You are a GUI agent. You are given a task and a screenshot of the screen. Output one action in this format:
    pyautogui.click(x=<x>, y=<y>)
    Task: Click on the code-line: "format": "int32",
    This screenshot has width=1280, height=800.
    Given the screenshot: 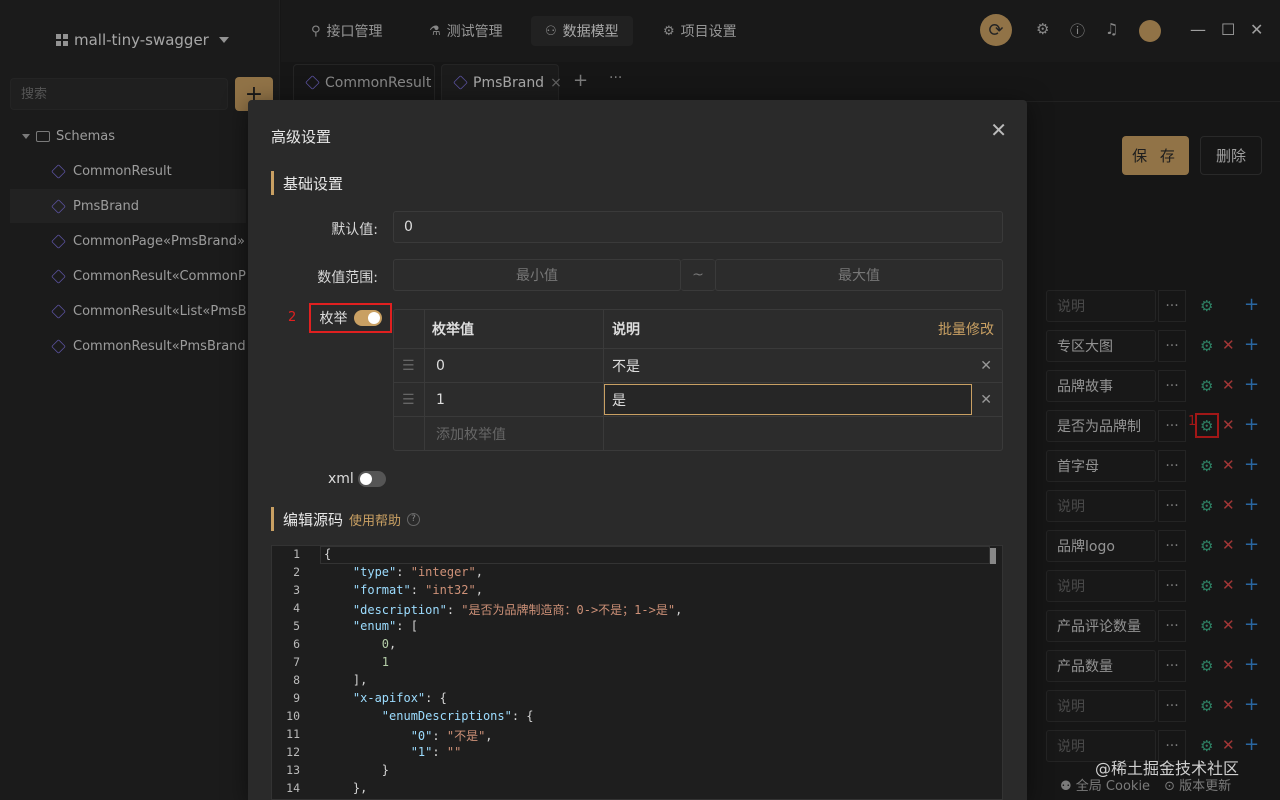 What is the action you would take?
    pyautogui.click(x=417, y=590)
    